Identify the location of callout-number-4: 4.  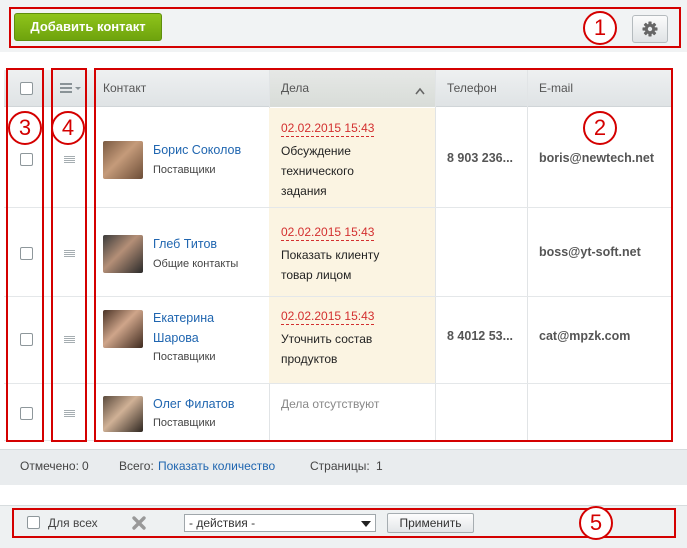
(68, 128).